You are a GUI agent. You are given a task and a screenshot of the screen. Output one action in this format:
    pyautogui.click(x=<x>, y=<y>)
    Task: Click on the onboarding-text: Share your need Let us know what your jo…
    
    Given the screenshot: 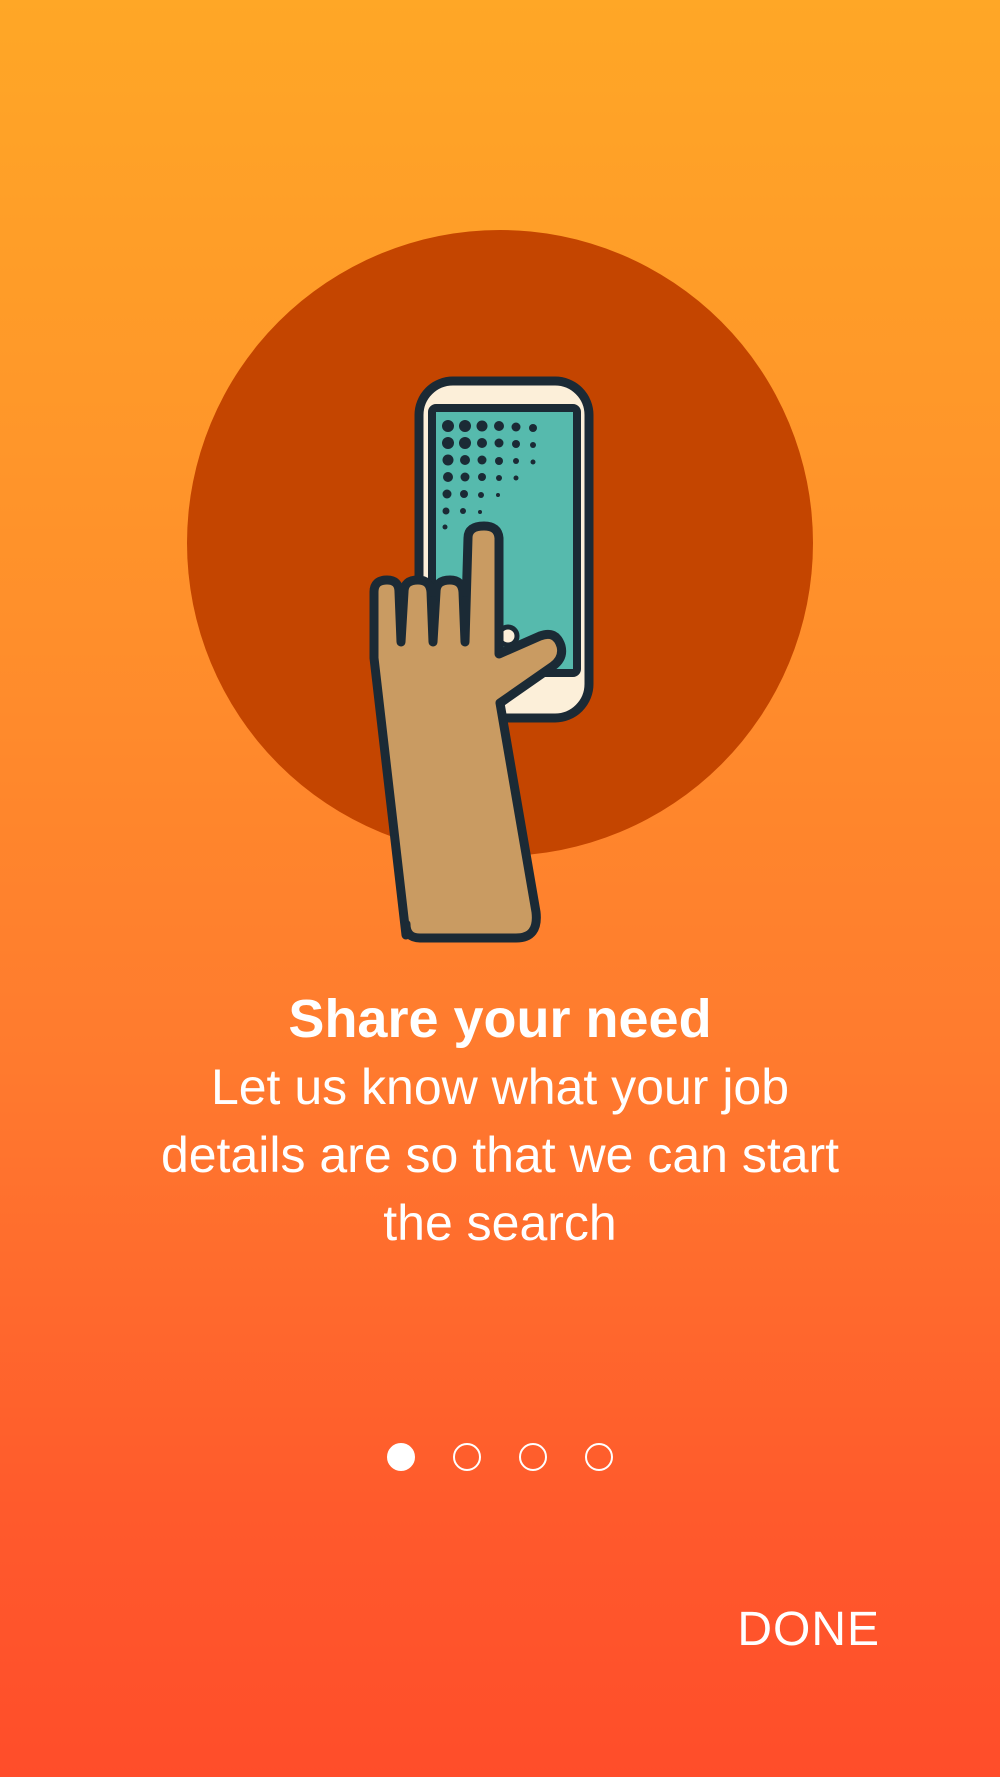 What is the action you would take?
    pyautogui.click(x=500, y=1121)
    